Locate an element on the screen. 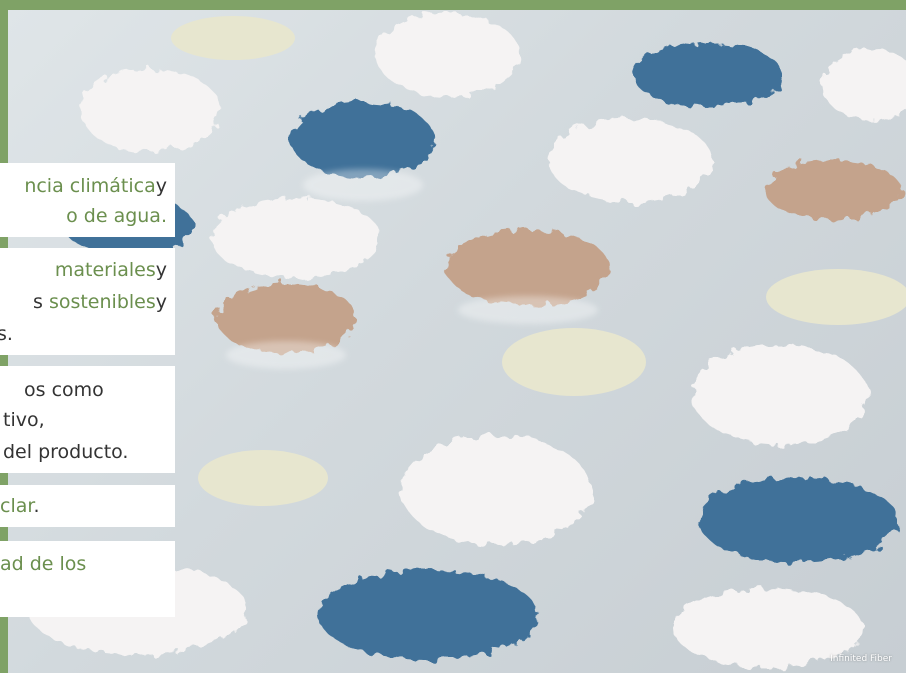 The width and height of the screenshot is (906, 673). text-segment: sostenibles is located at coordinates (102, 302).